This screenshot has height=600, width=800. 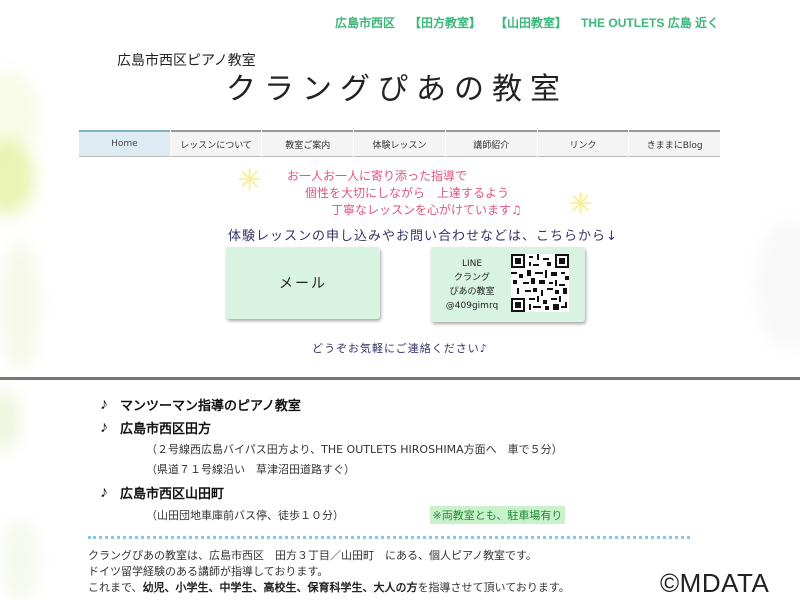 I want to click on nav-item-classroom-info: 教室ご案内, so click(x=308, y=143).